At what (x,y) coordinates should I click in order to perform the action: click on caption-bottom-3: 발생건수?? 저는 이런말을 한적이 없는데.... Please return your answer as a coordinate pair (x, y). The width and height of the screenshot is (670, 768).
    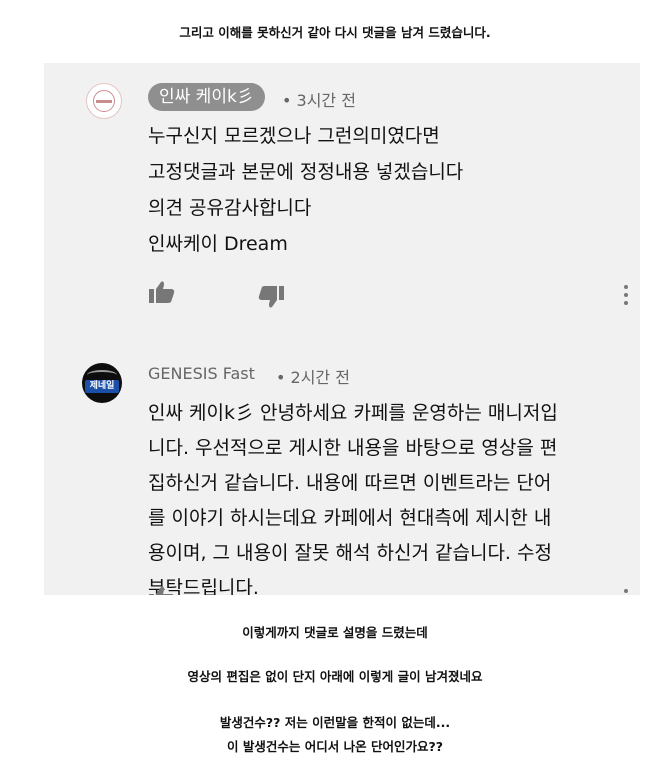
    Looking at the image, I should click on (335, 722).